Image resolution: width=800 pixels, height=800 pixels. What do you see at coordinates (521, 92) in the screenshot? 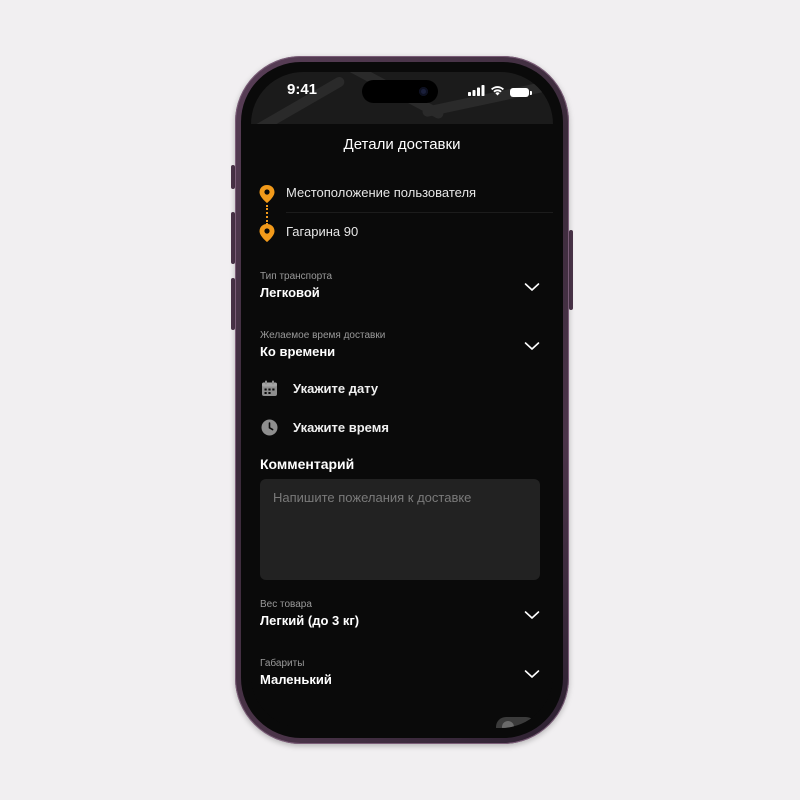
I see `battery-icon` at bounding box center [521, 92].